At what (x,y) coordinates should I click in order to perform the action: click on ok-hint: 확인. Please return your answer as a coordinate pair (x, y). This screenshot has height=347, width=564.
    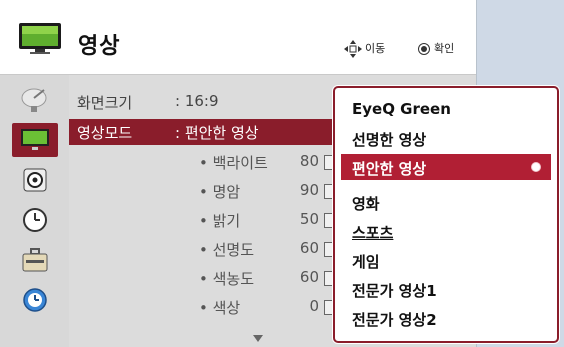
    Looking at the image, I should click on (436, 48).